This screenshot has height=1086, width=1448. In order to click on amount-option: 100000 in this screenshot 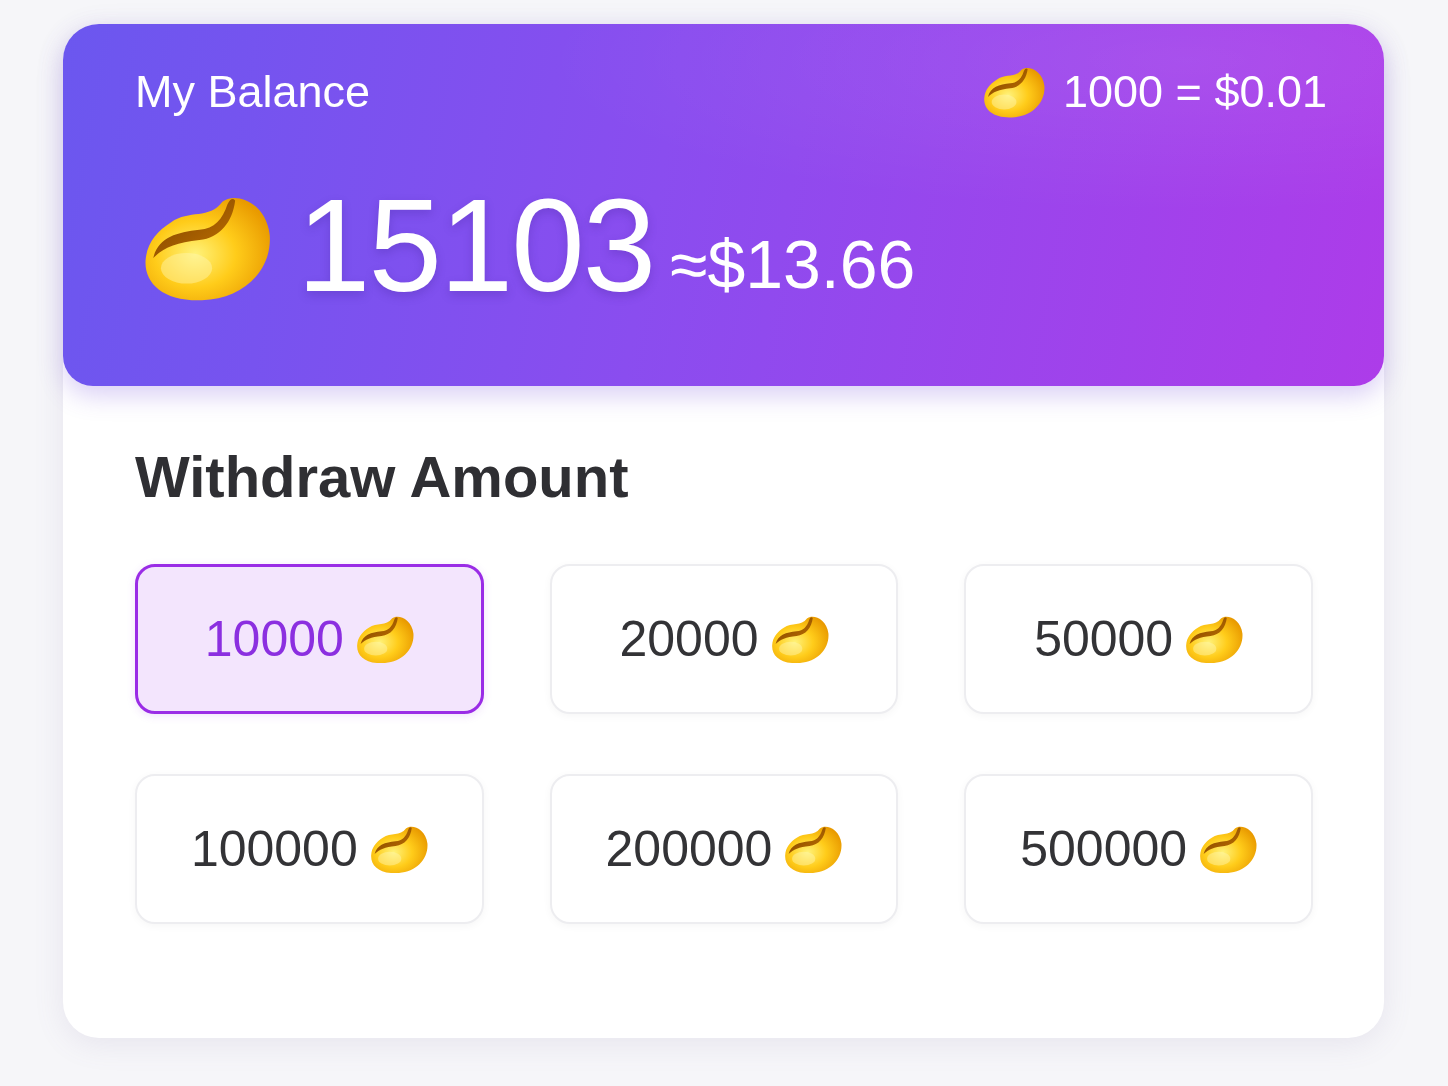, I will do `click(309, 849)`.